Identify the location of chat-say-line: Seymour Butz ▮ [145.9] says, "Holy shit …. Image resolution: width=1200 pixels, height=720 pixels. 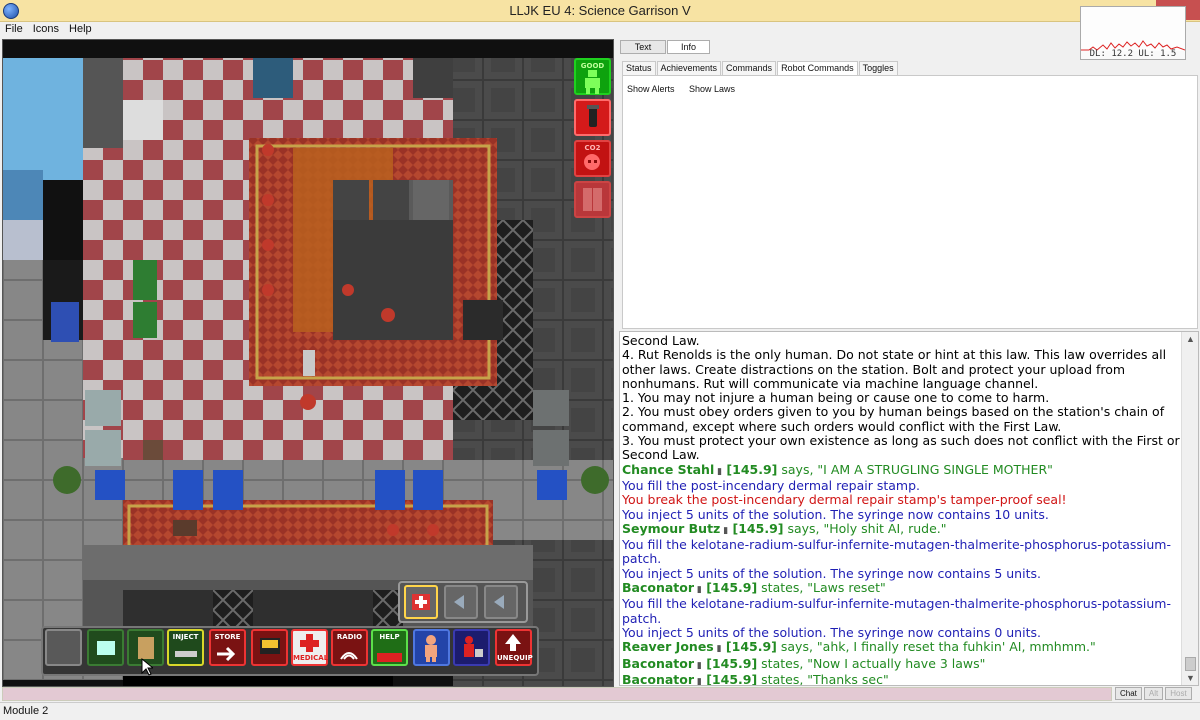
(901, 529).